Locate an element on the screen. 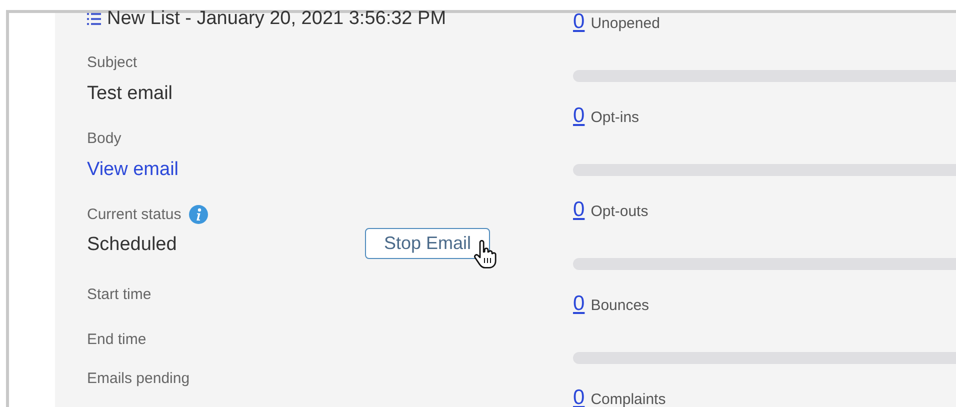 The height and width of the screenshot is (407, 956). stat-label: Bounces is located at coordinates (620, 305).